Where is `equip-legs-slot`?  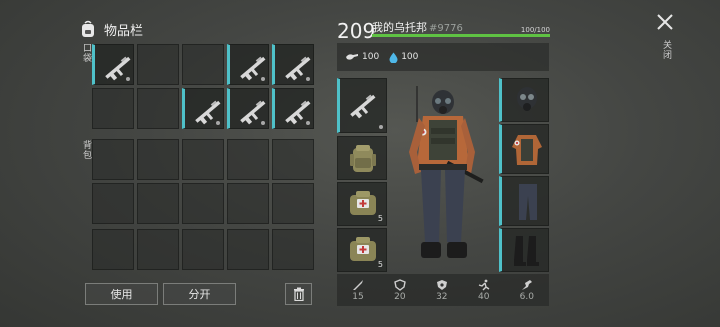 equip-legs-slot is located at coordinates (524, 201).